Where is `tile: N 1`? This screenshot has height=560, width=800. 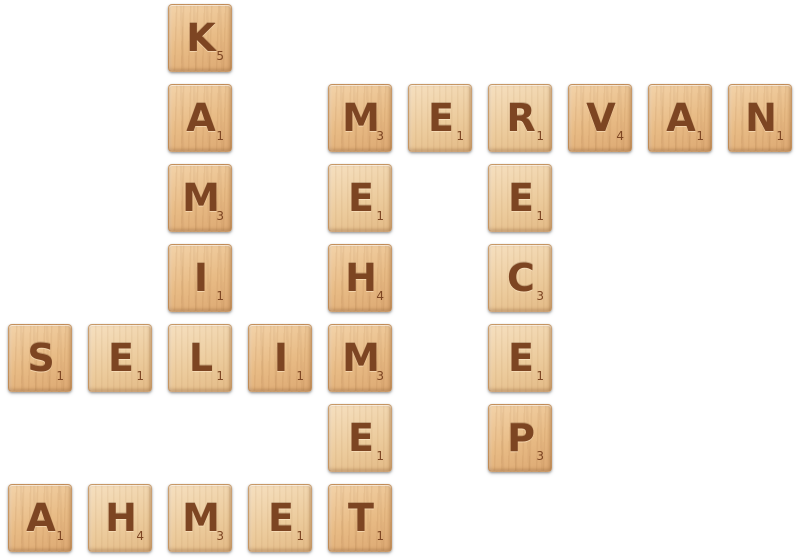
tile: N 1 is located at coordinates (760, 118).